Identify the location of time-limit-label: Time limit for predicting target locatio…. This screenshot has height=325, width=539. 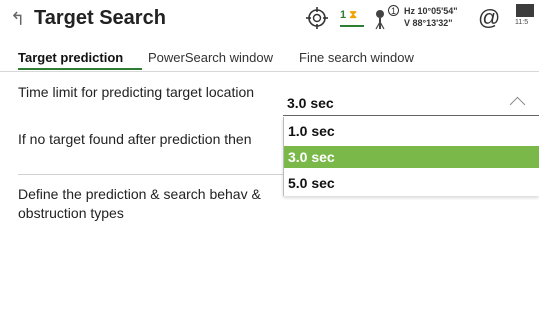
(136, 92).